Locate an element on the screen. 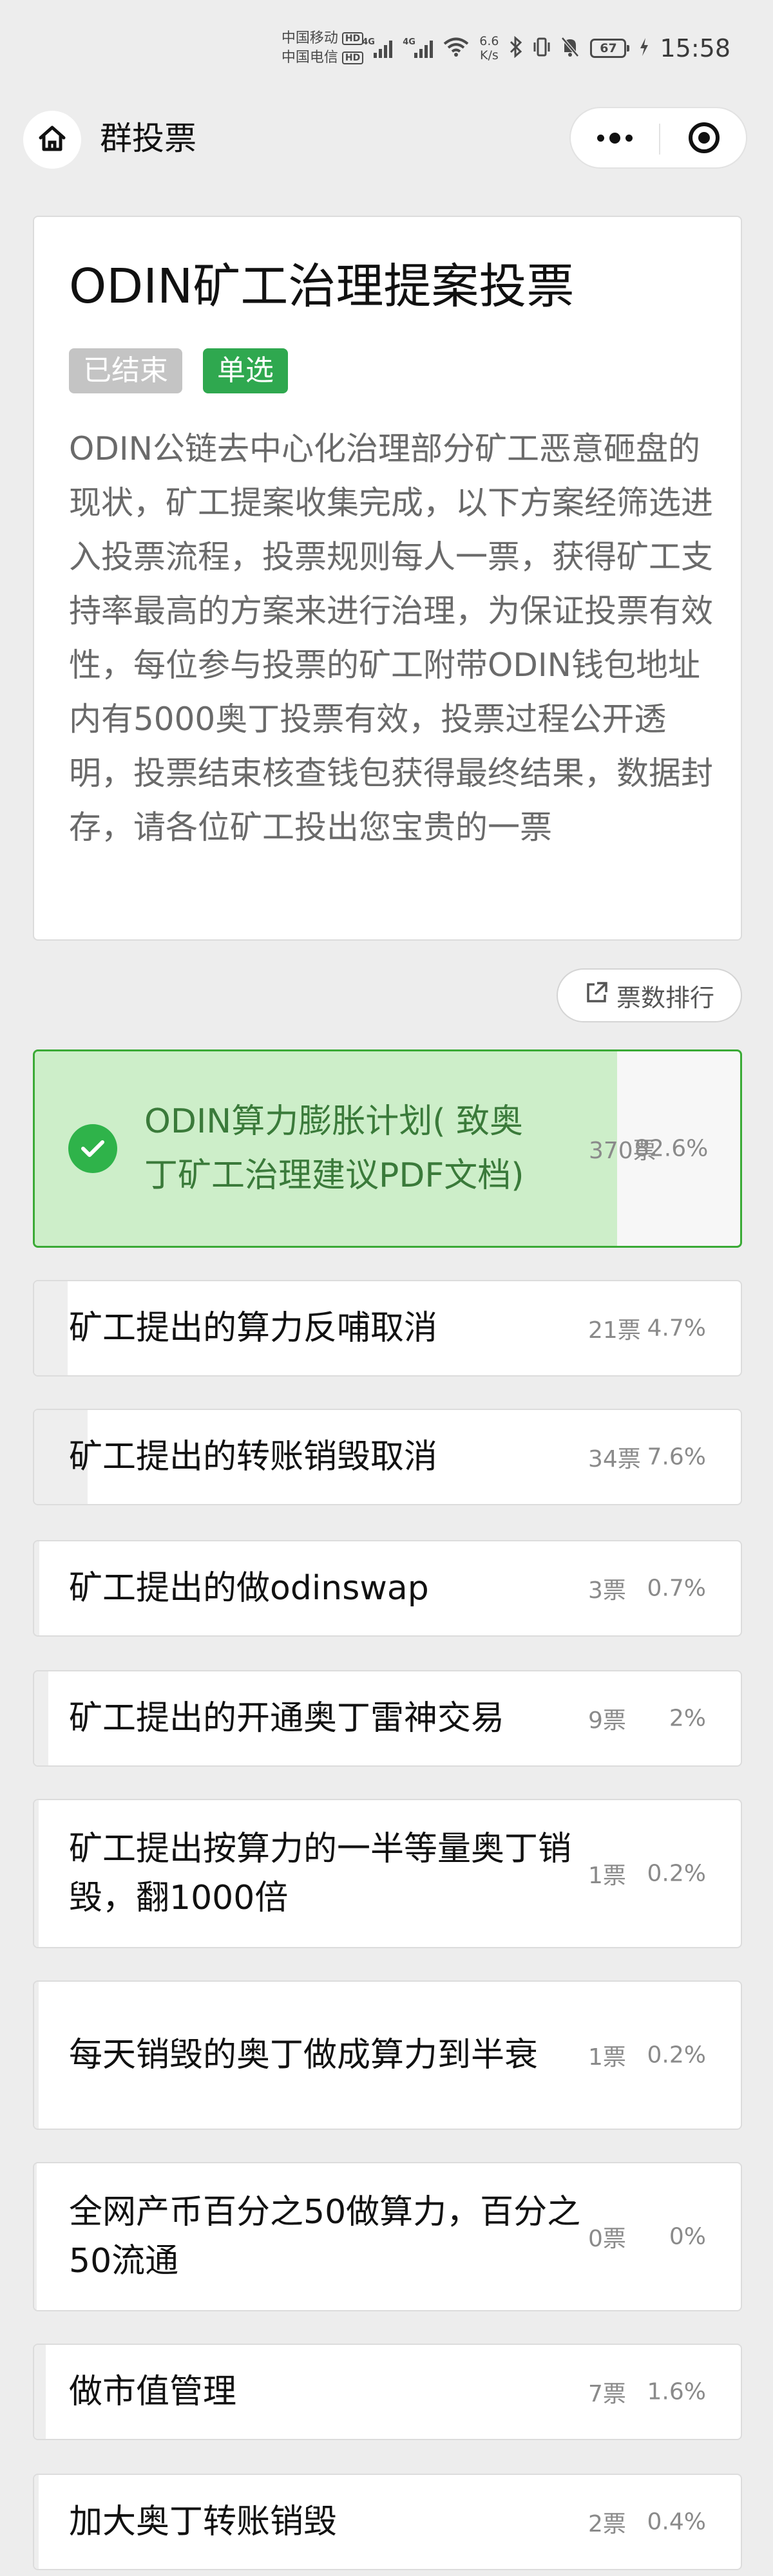  poll-option-7: 每天销毁的奥丁做成算力到半衰 1票 0.2% is located at coordinates (387, 2055).